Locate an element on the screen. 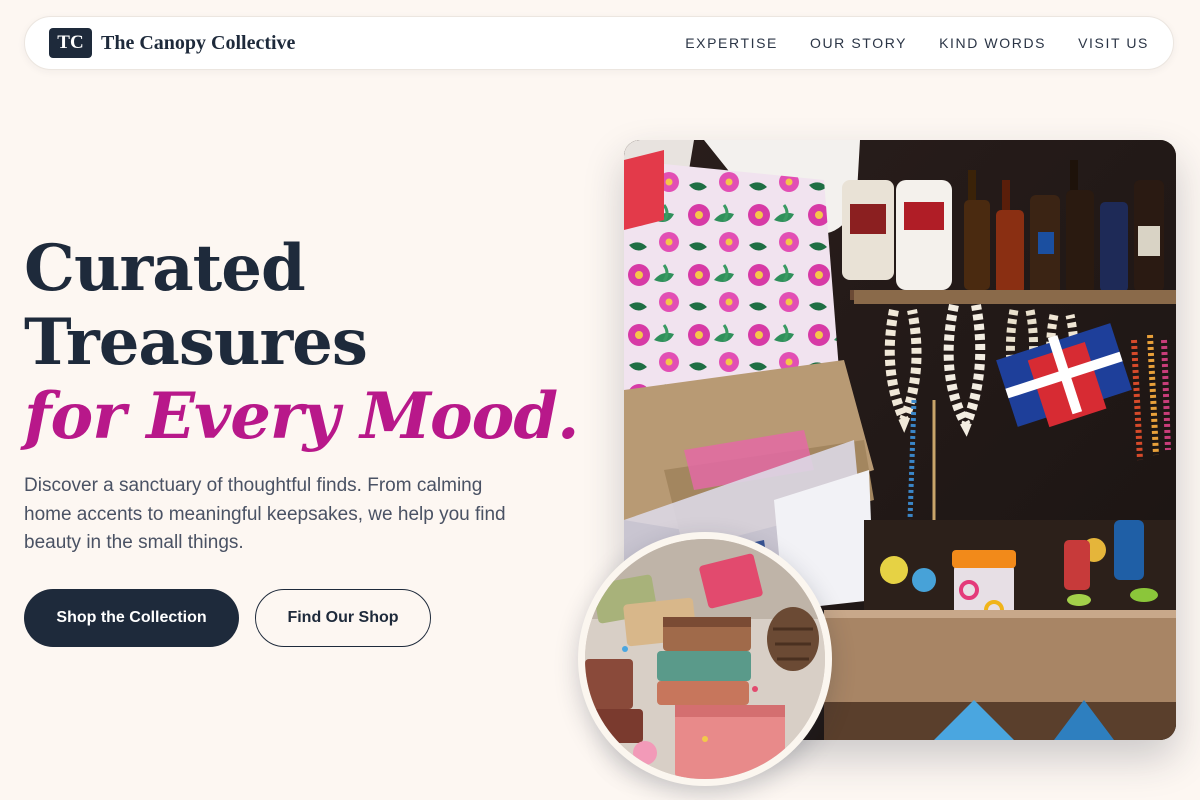  nav-link-our-story: OUR STORY is located at coordinates (858, 43).